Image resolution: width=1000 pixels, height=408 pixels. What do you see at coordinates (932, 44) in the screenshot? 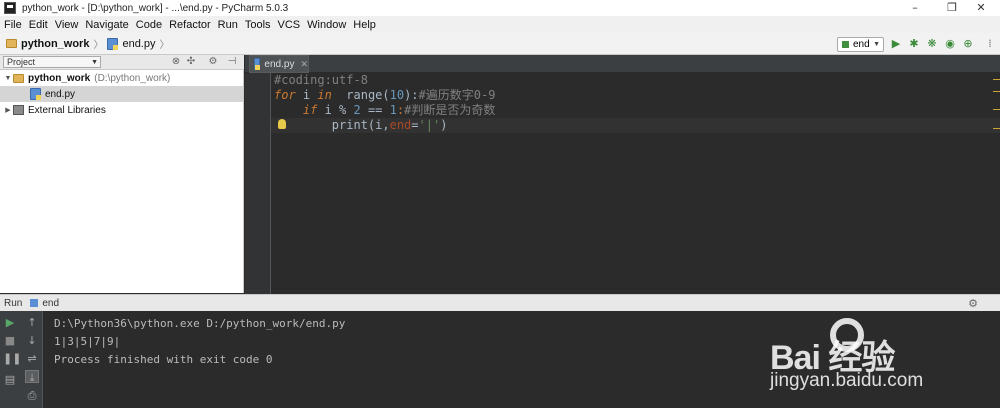
I see `coverage-icon: ❋` at bounding box center [932, 44].